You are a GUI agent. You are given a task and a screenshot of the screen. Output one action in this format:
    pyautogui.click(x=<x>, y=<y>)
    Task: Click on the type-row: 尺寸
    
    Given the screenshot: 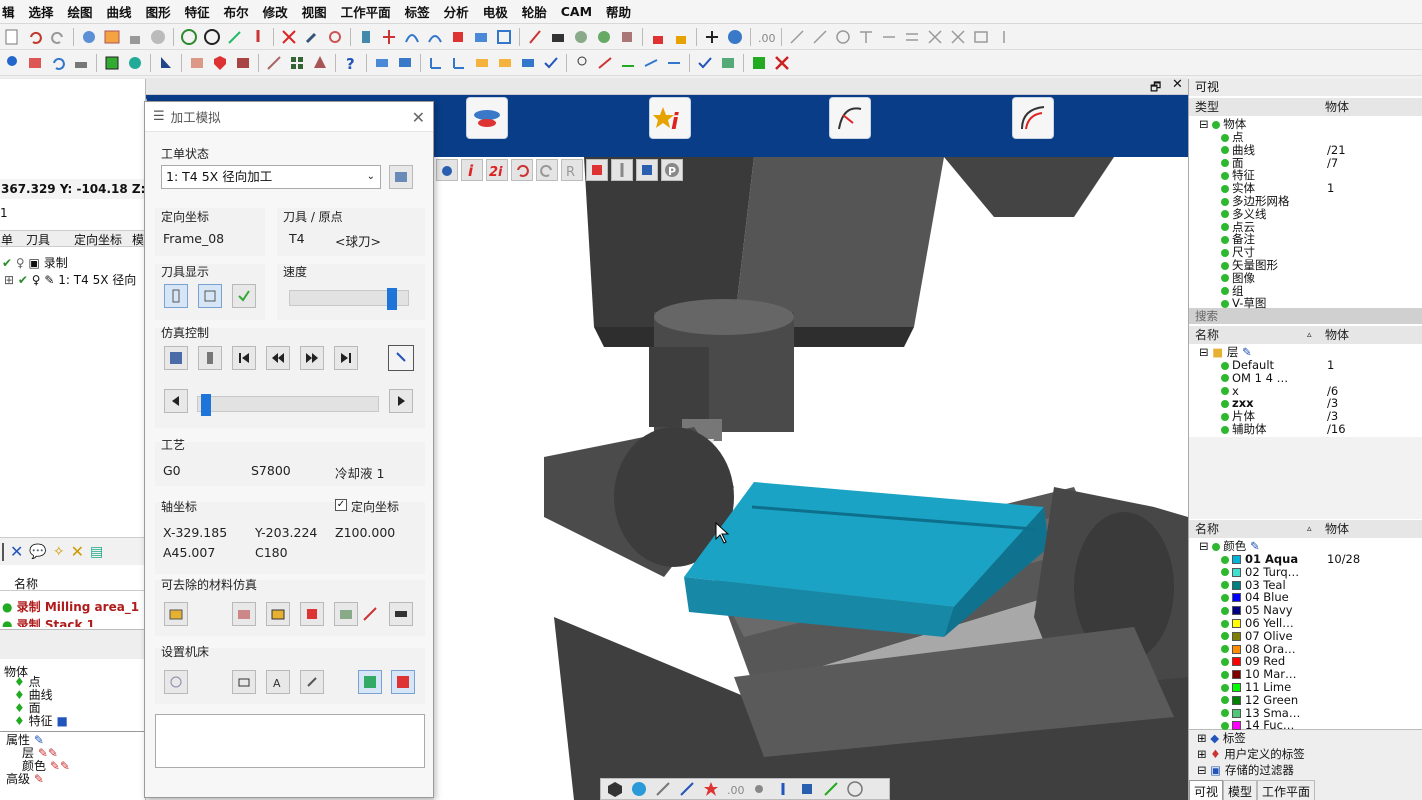 What is the action you would take?
    pyautogui.click(x=1305, y=252)
    